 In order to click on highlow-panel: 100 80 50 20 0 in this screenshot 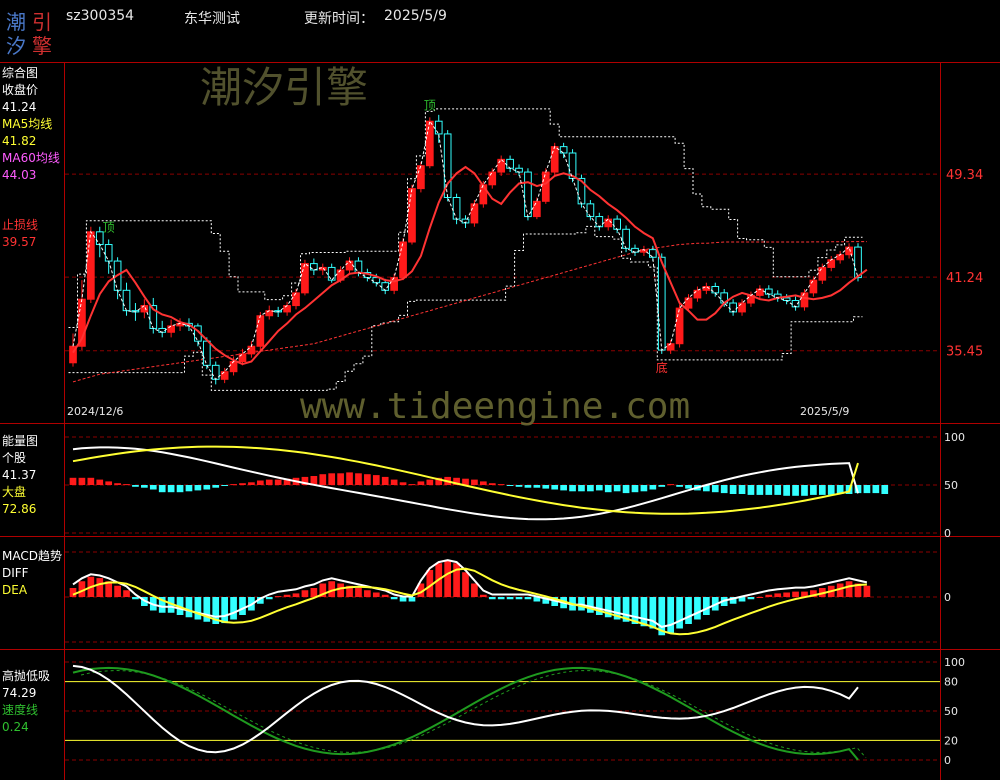, I will do `click(515, 711)`.